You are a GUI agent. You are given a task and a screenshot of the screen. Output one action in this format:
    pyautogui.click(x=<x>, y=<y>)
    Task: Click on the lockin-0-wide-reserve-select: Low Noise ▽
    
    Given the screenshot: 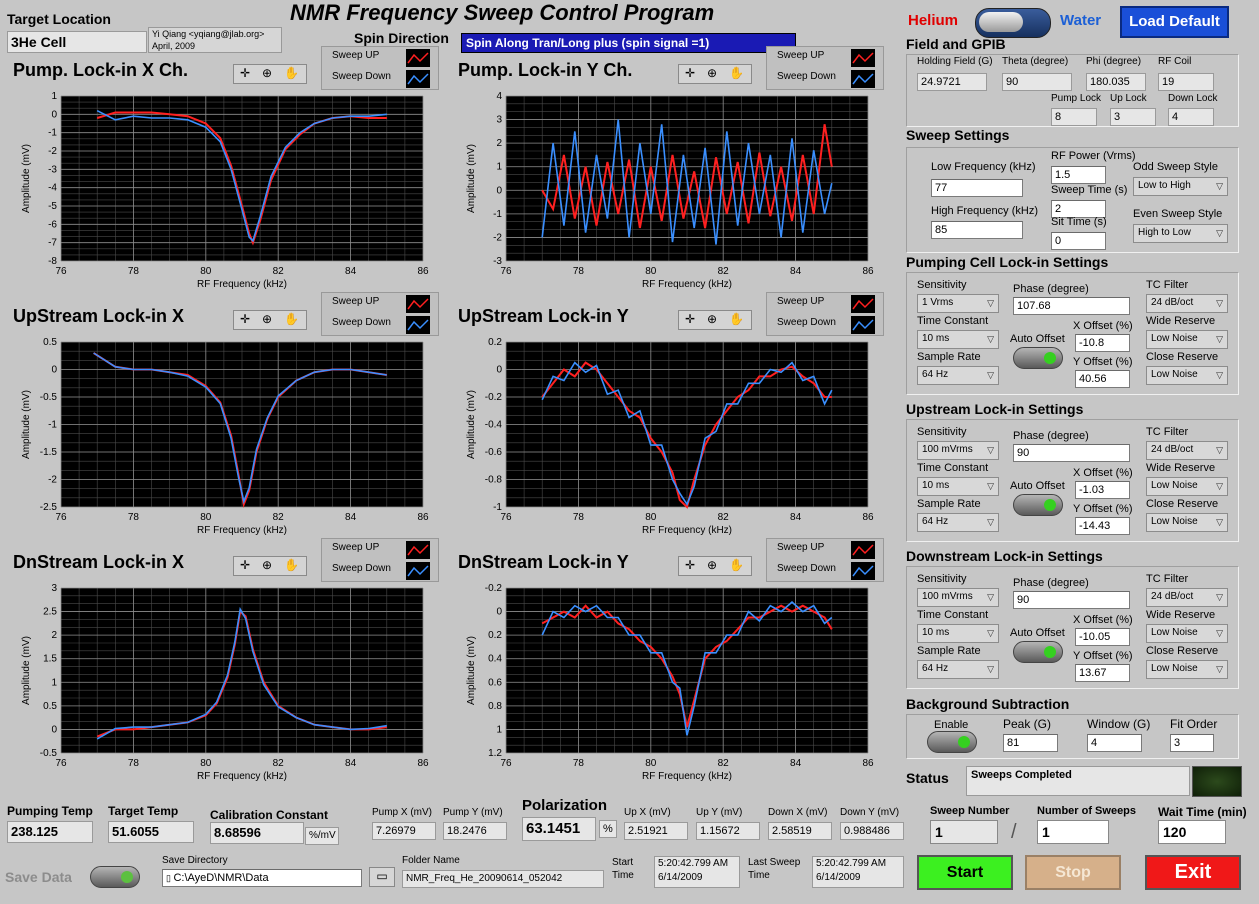 What is the action you would take?
    pyautogui.click(x=1187, y=339)
    